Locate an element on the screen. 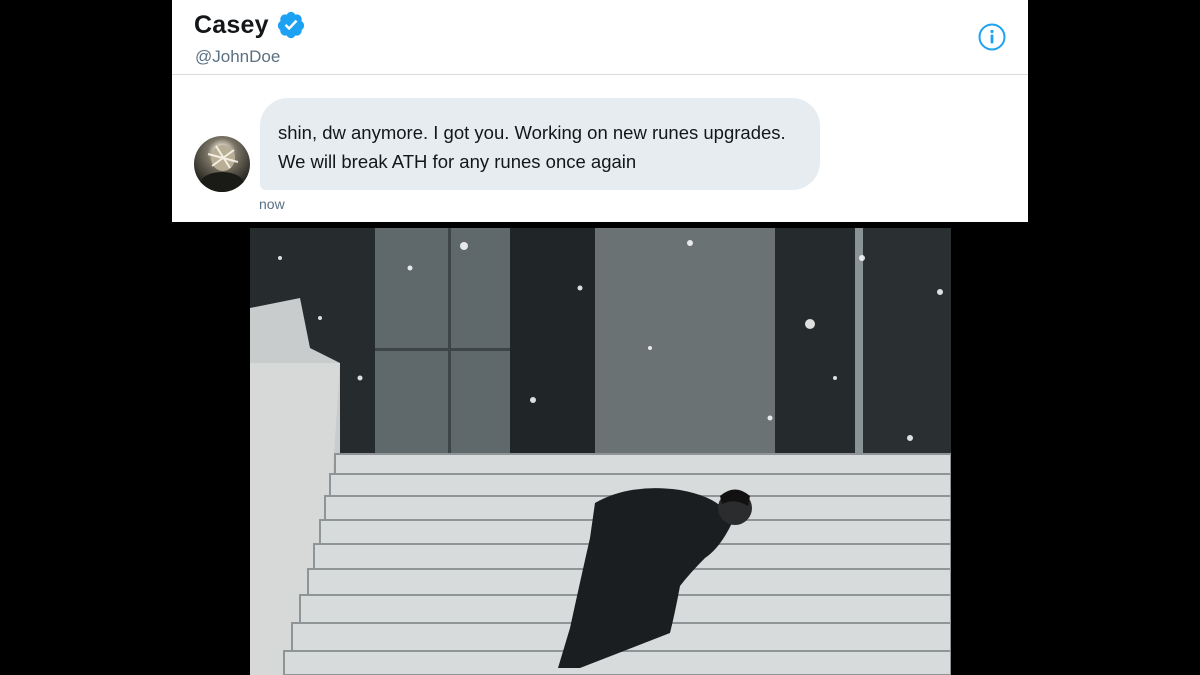 This screenshot has height=675, width=1200. author-row: Casey is located at coordinates (250, 25).